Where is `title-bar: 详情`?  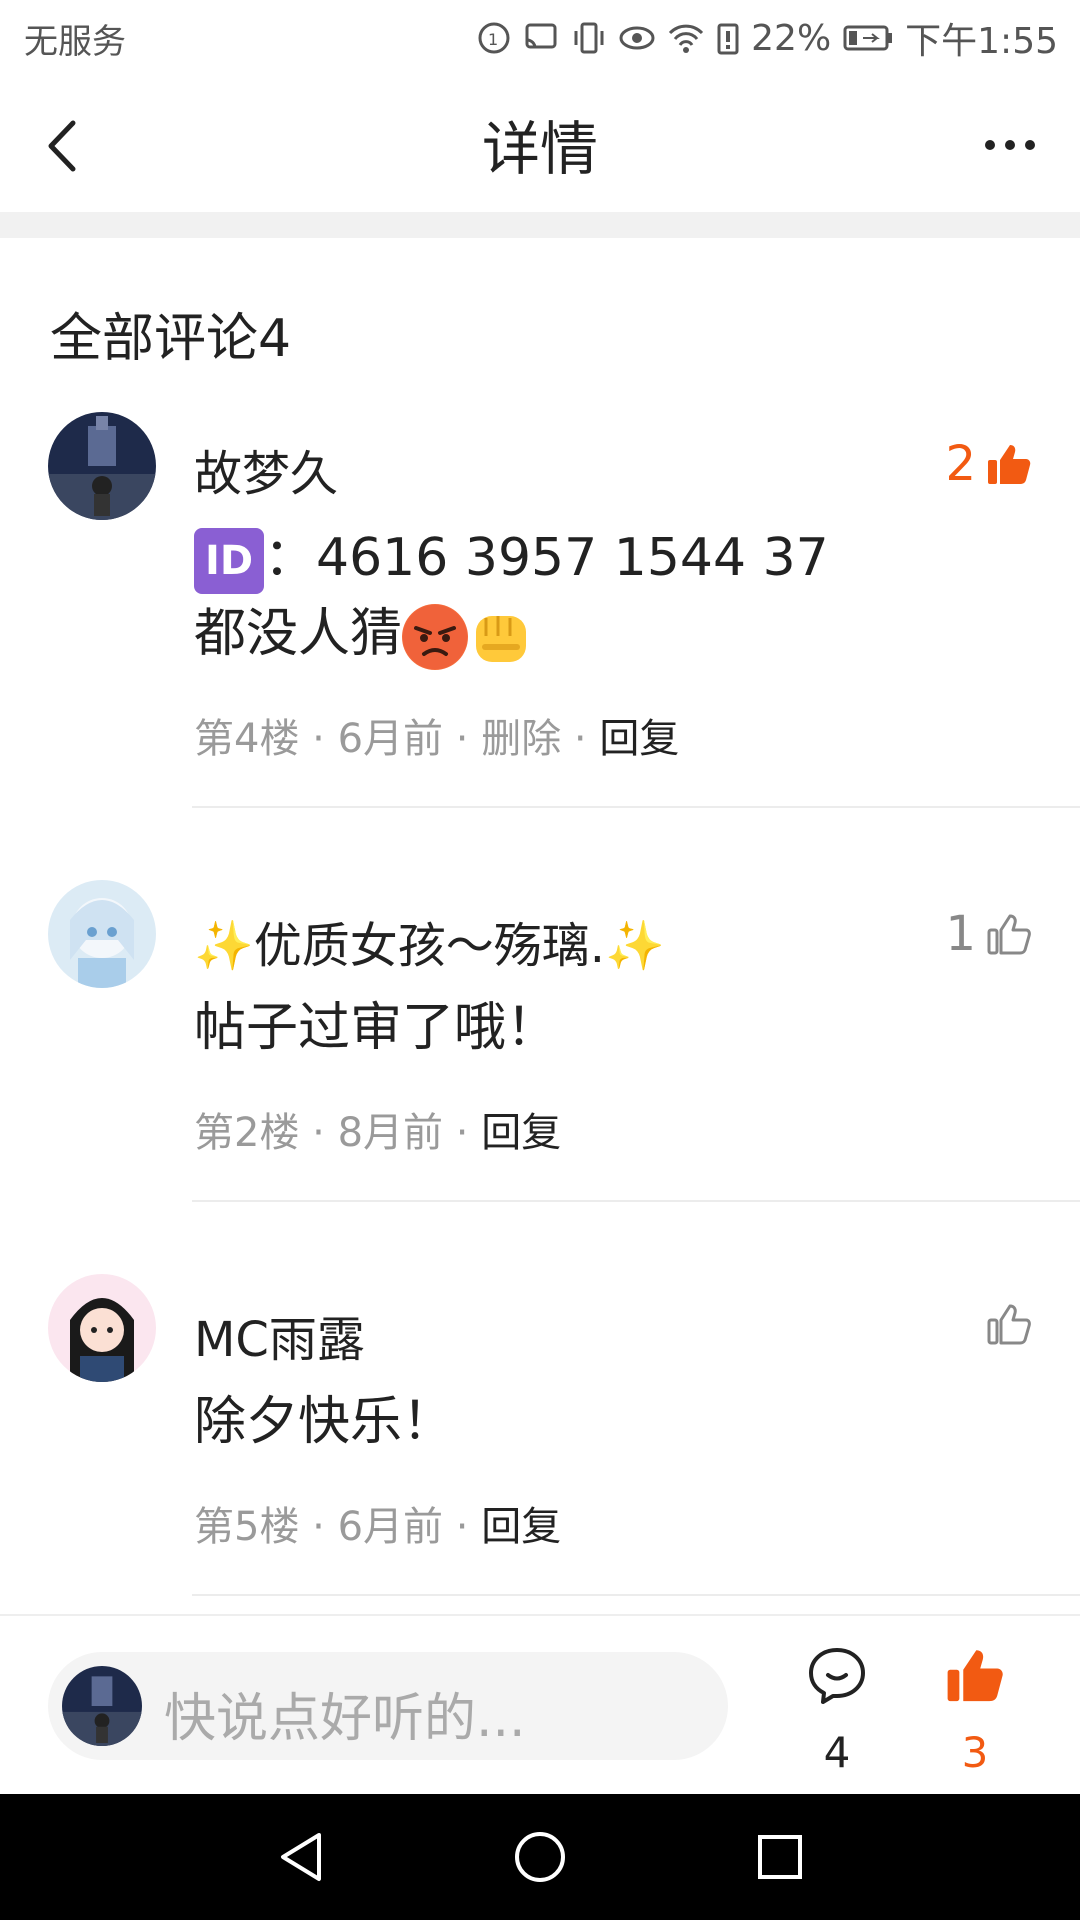
title-bar: 详情 is located at coordinates (540, 144).